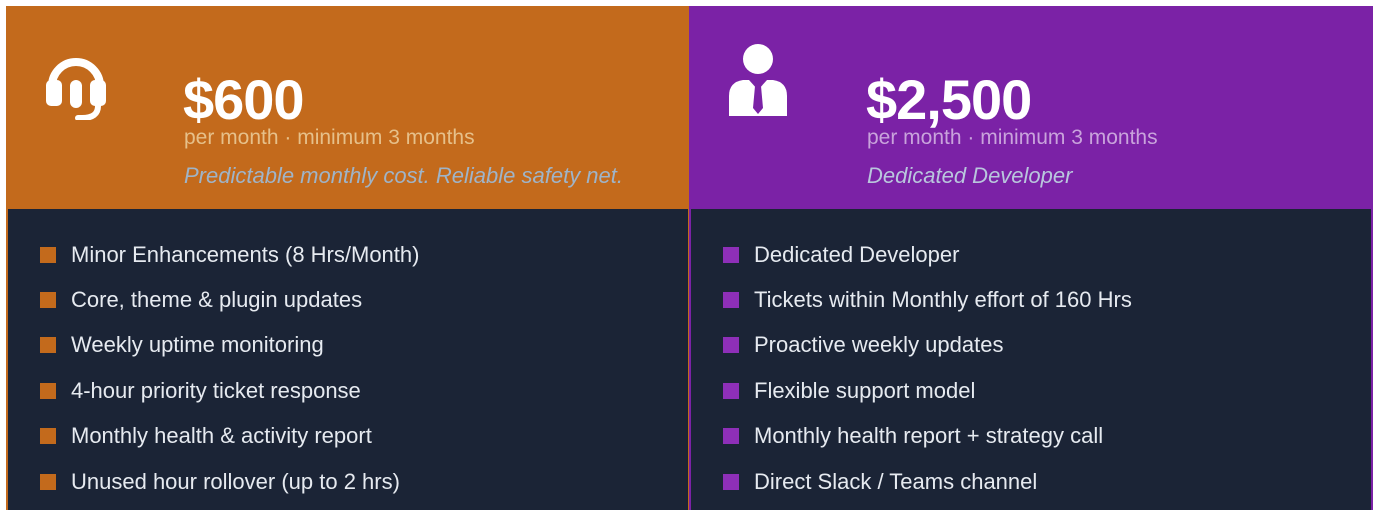 This screenshot has width=1379, height=510. I want to click on feature-label: Monthly health & activity report, so click(221, 436).